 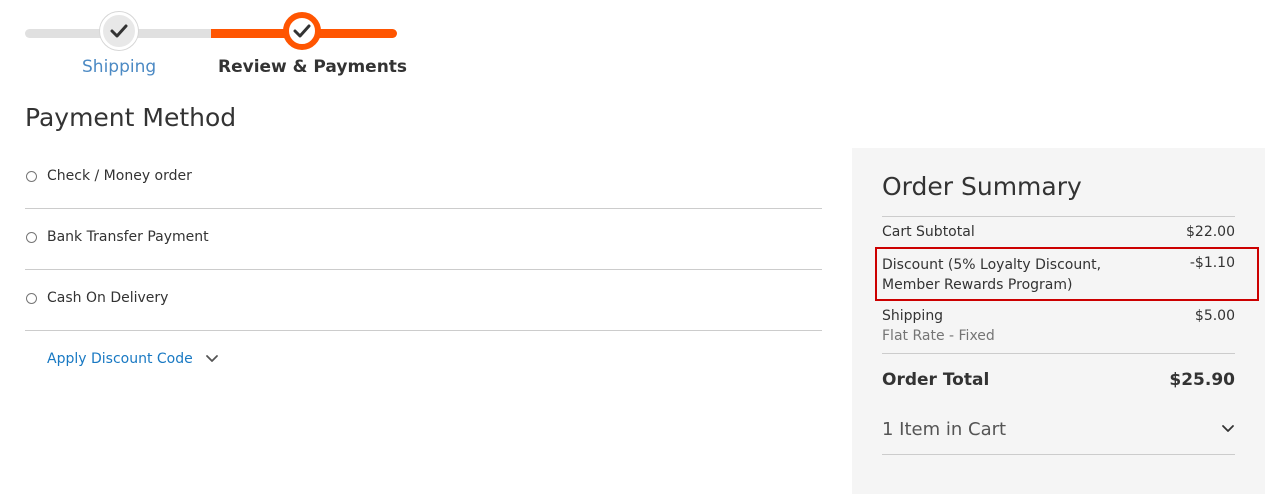 What do you see at coordinates (423, 178) in the screenshot?
I see `payment-option-check-money-order: Check / Money order` at bounding box center [423, 178].